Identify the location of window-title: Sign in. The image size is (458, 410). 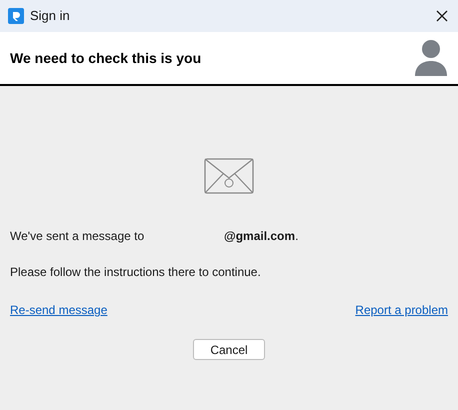
(50, 16).